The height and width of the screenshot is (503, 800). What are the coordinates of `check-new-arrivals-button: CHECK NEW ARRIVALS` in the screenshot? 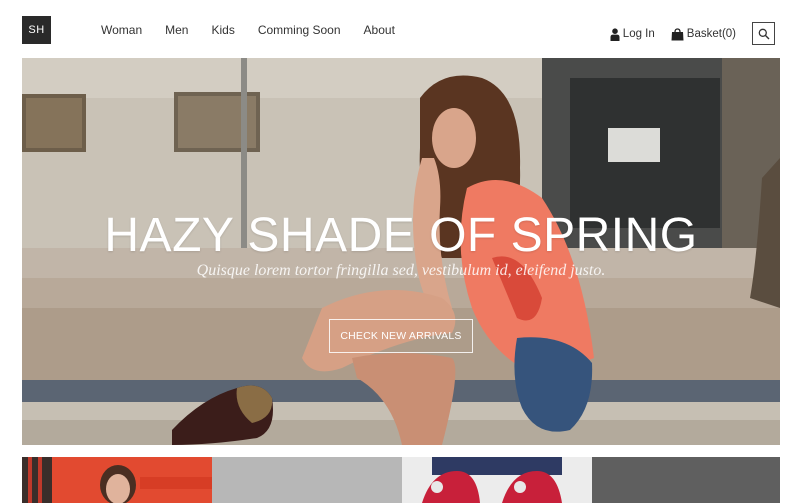 It's located at (401, 336).